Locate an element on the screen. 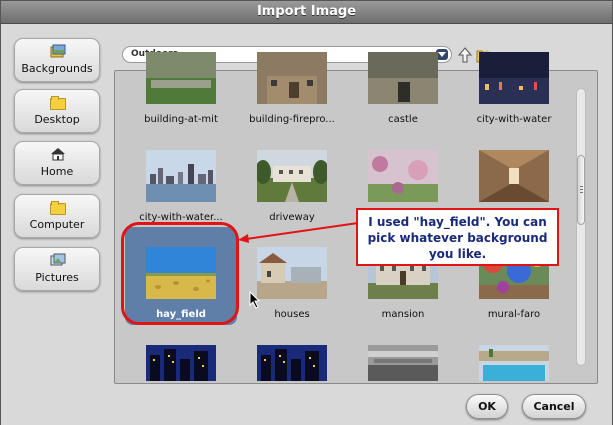 Image resolution: width=613 pixels, height=425 pixels. file-name: castle is located at coordinates (403, 119).